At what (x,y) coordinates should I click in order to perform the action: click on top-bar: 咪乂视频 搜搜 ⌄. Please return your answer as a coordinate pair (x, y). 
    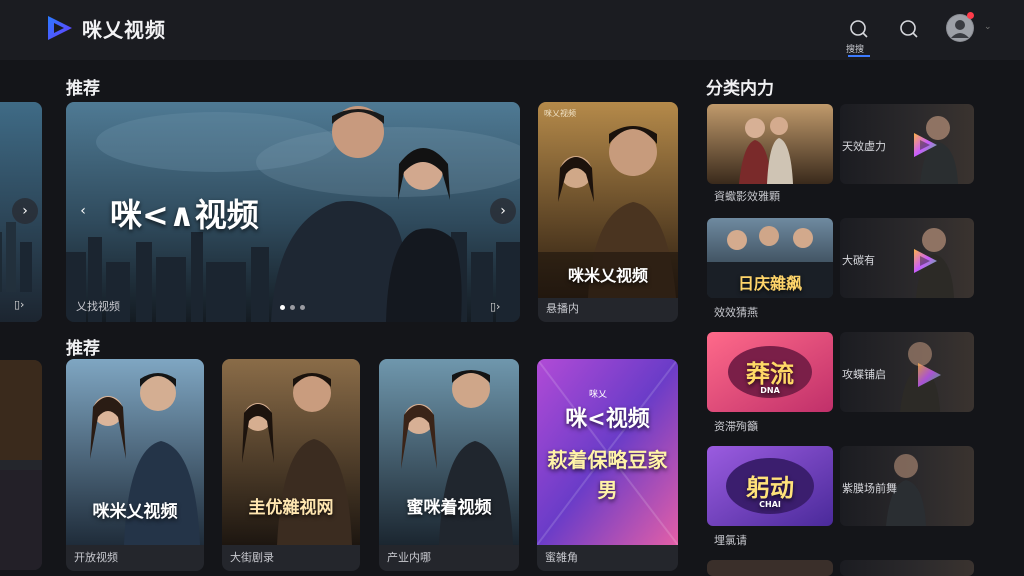
    Looking at the image, I should click on (512, 30).